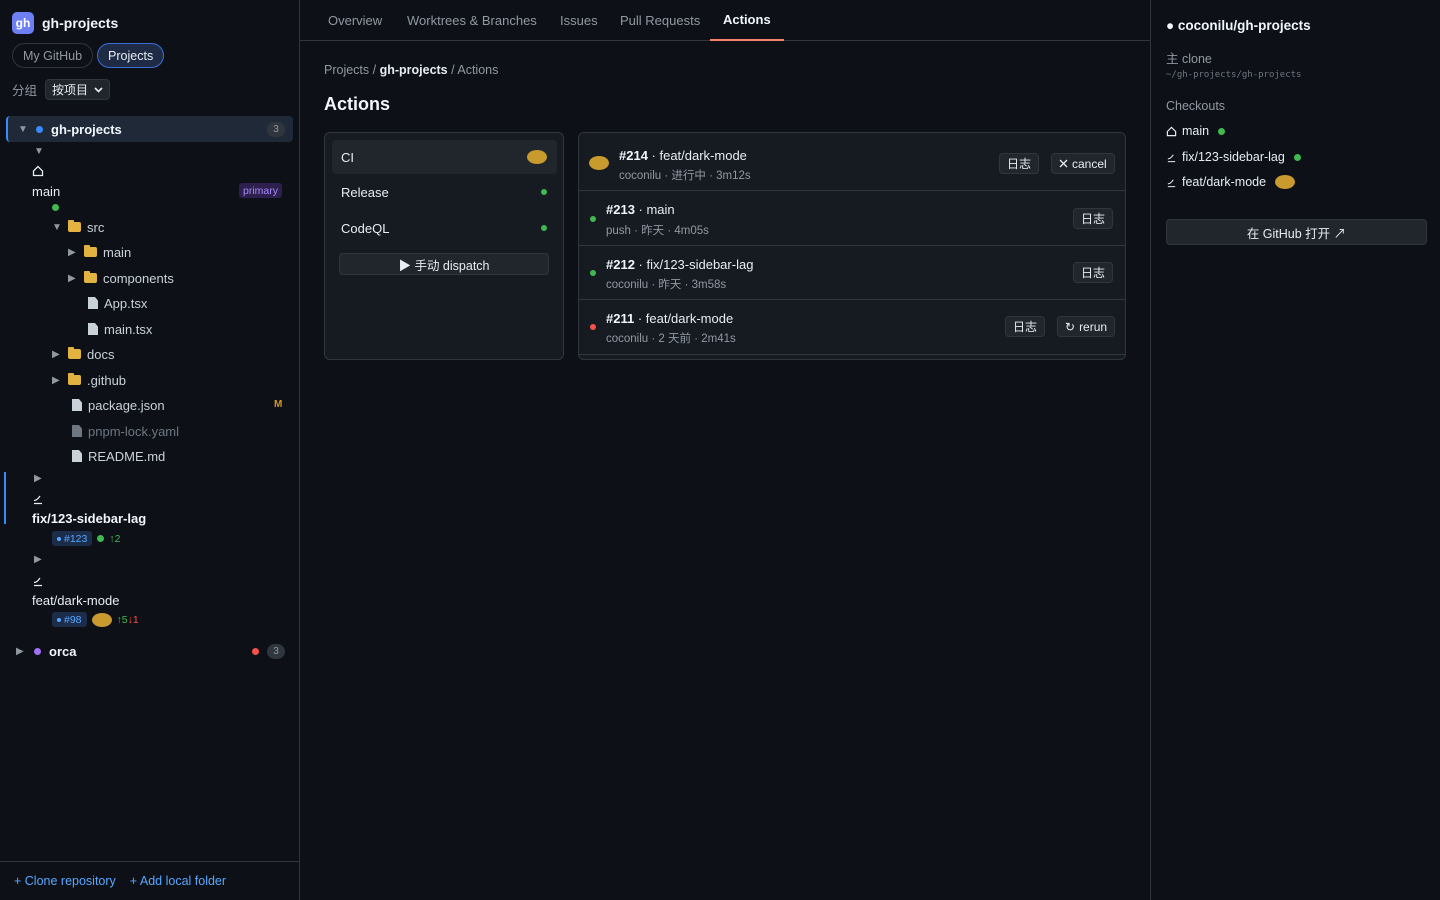 The image size is (1440, 900). I want to click on tab-overview: Overview, so click(355, 20).